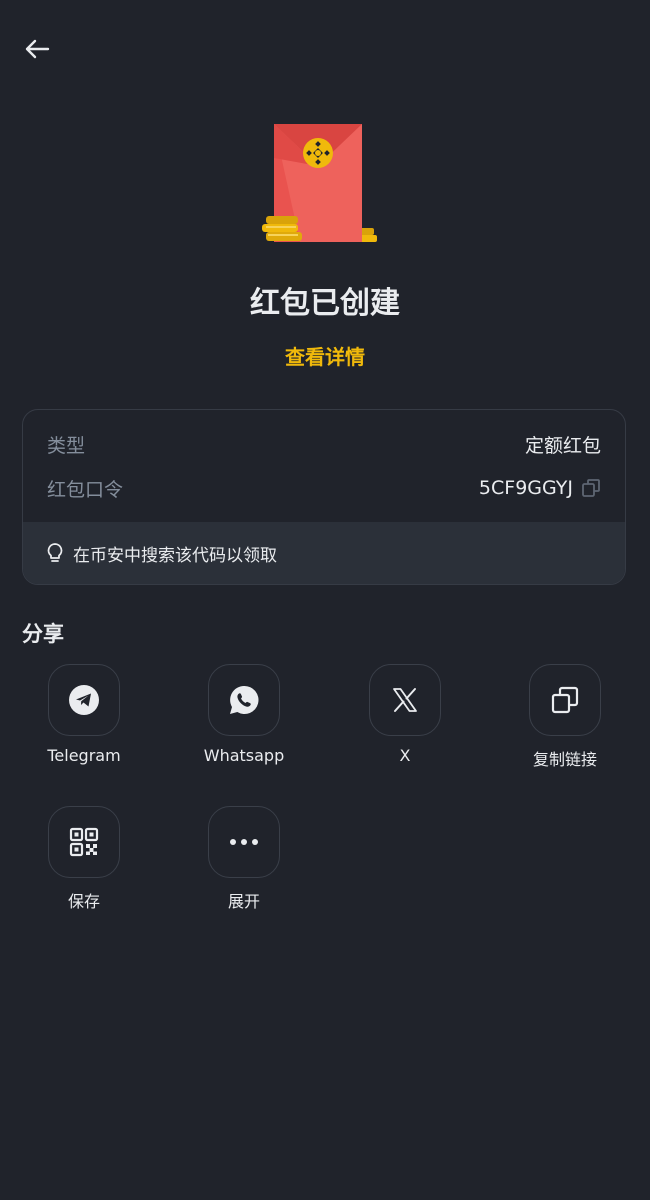 The height and width of the screenshot is (1200, 650). I want to click on back-button, so click(37, 49).